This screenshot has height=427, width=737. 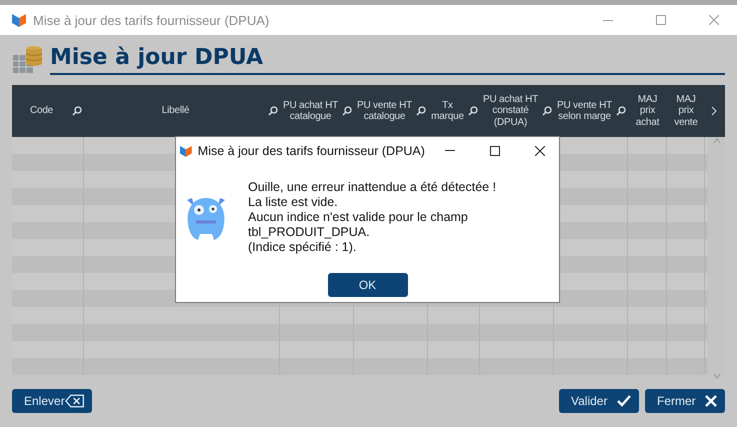 What do you see at coordinates (74, 401) in the screenshot?
I see `backspace-icon` at bounding box center [74, 401].